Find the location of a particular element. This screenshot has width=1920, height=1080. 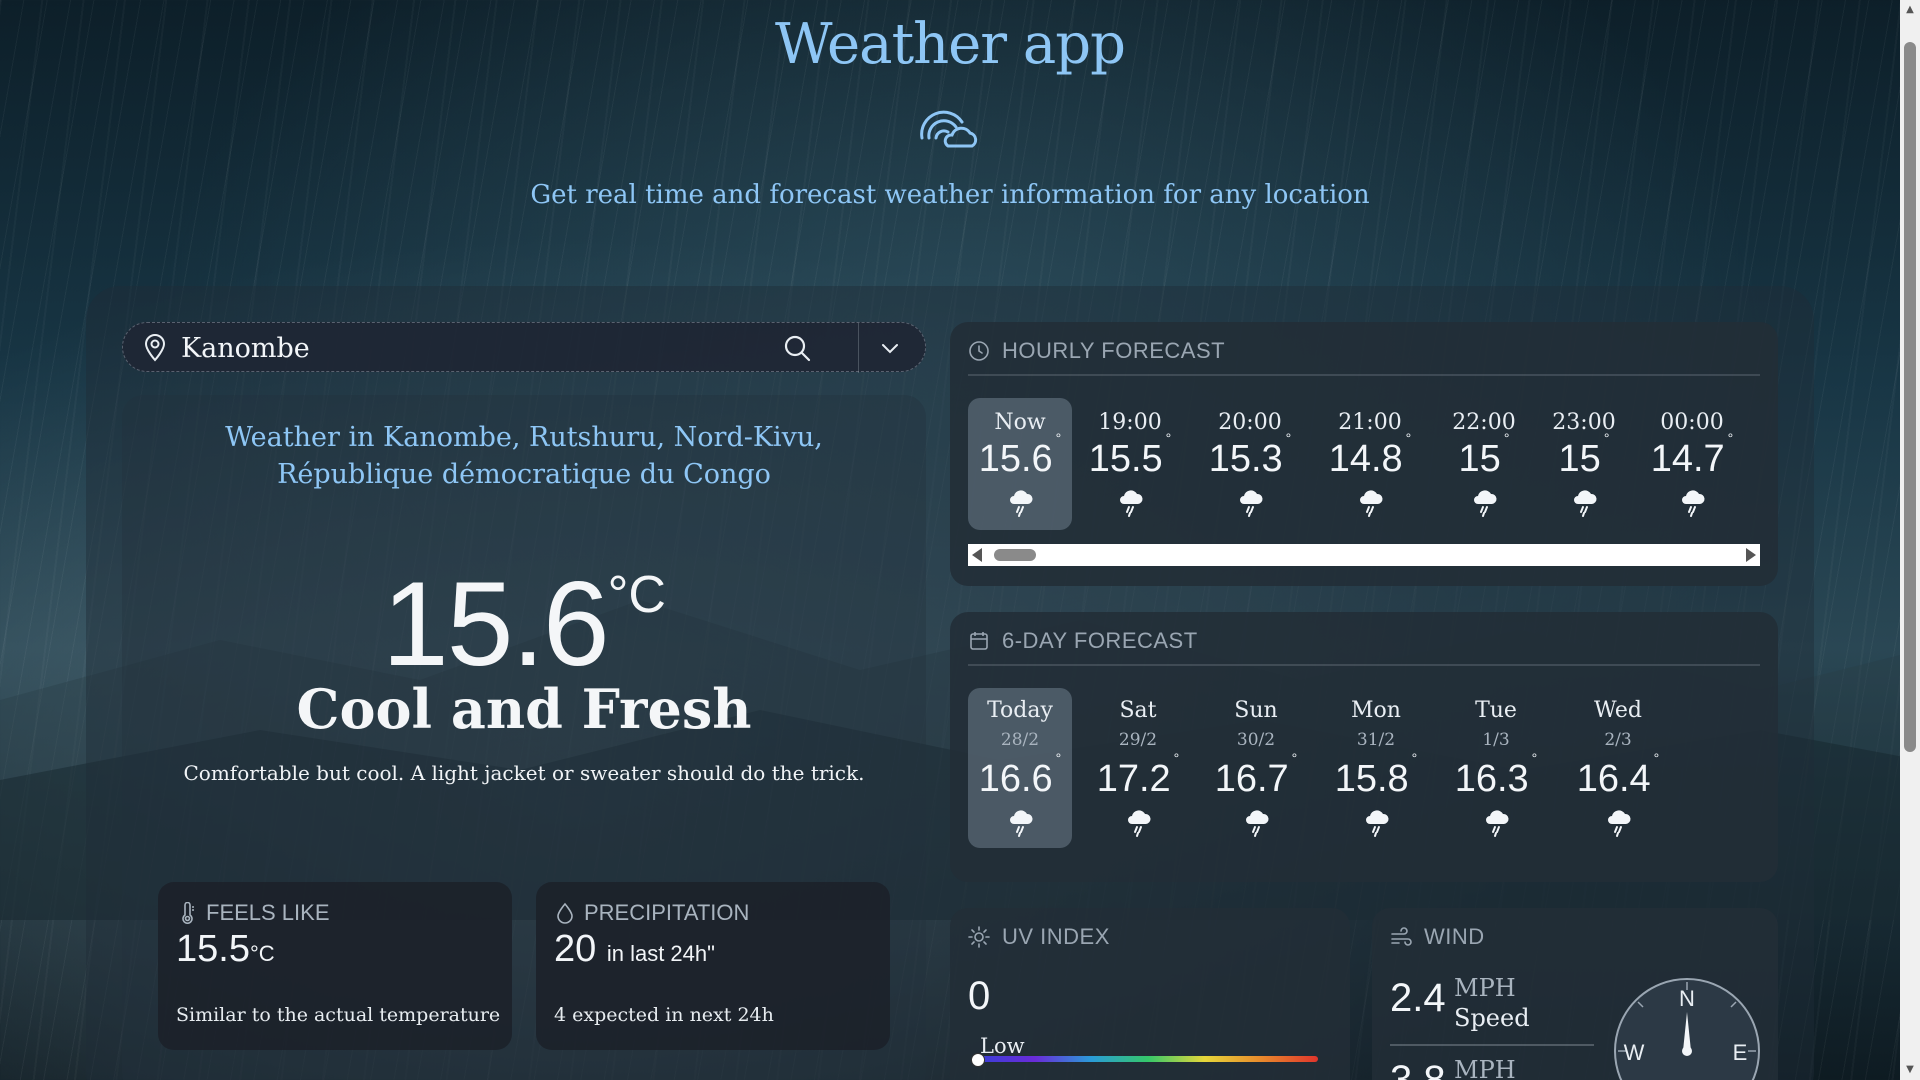

current-temperature: 15.6°C is located at coordinates (524, 624).